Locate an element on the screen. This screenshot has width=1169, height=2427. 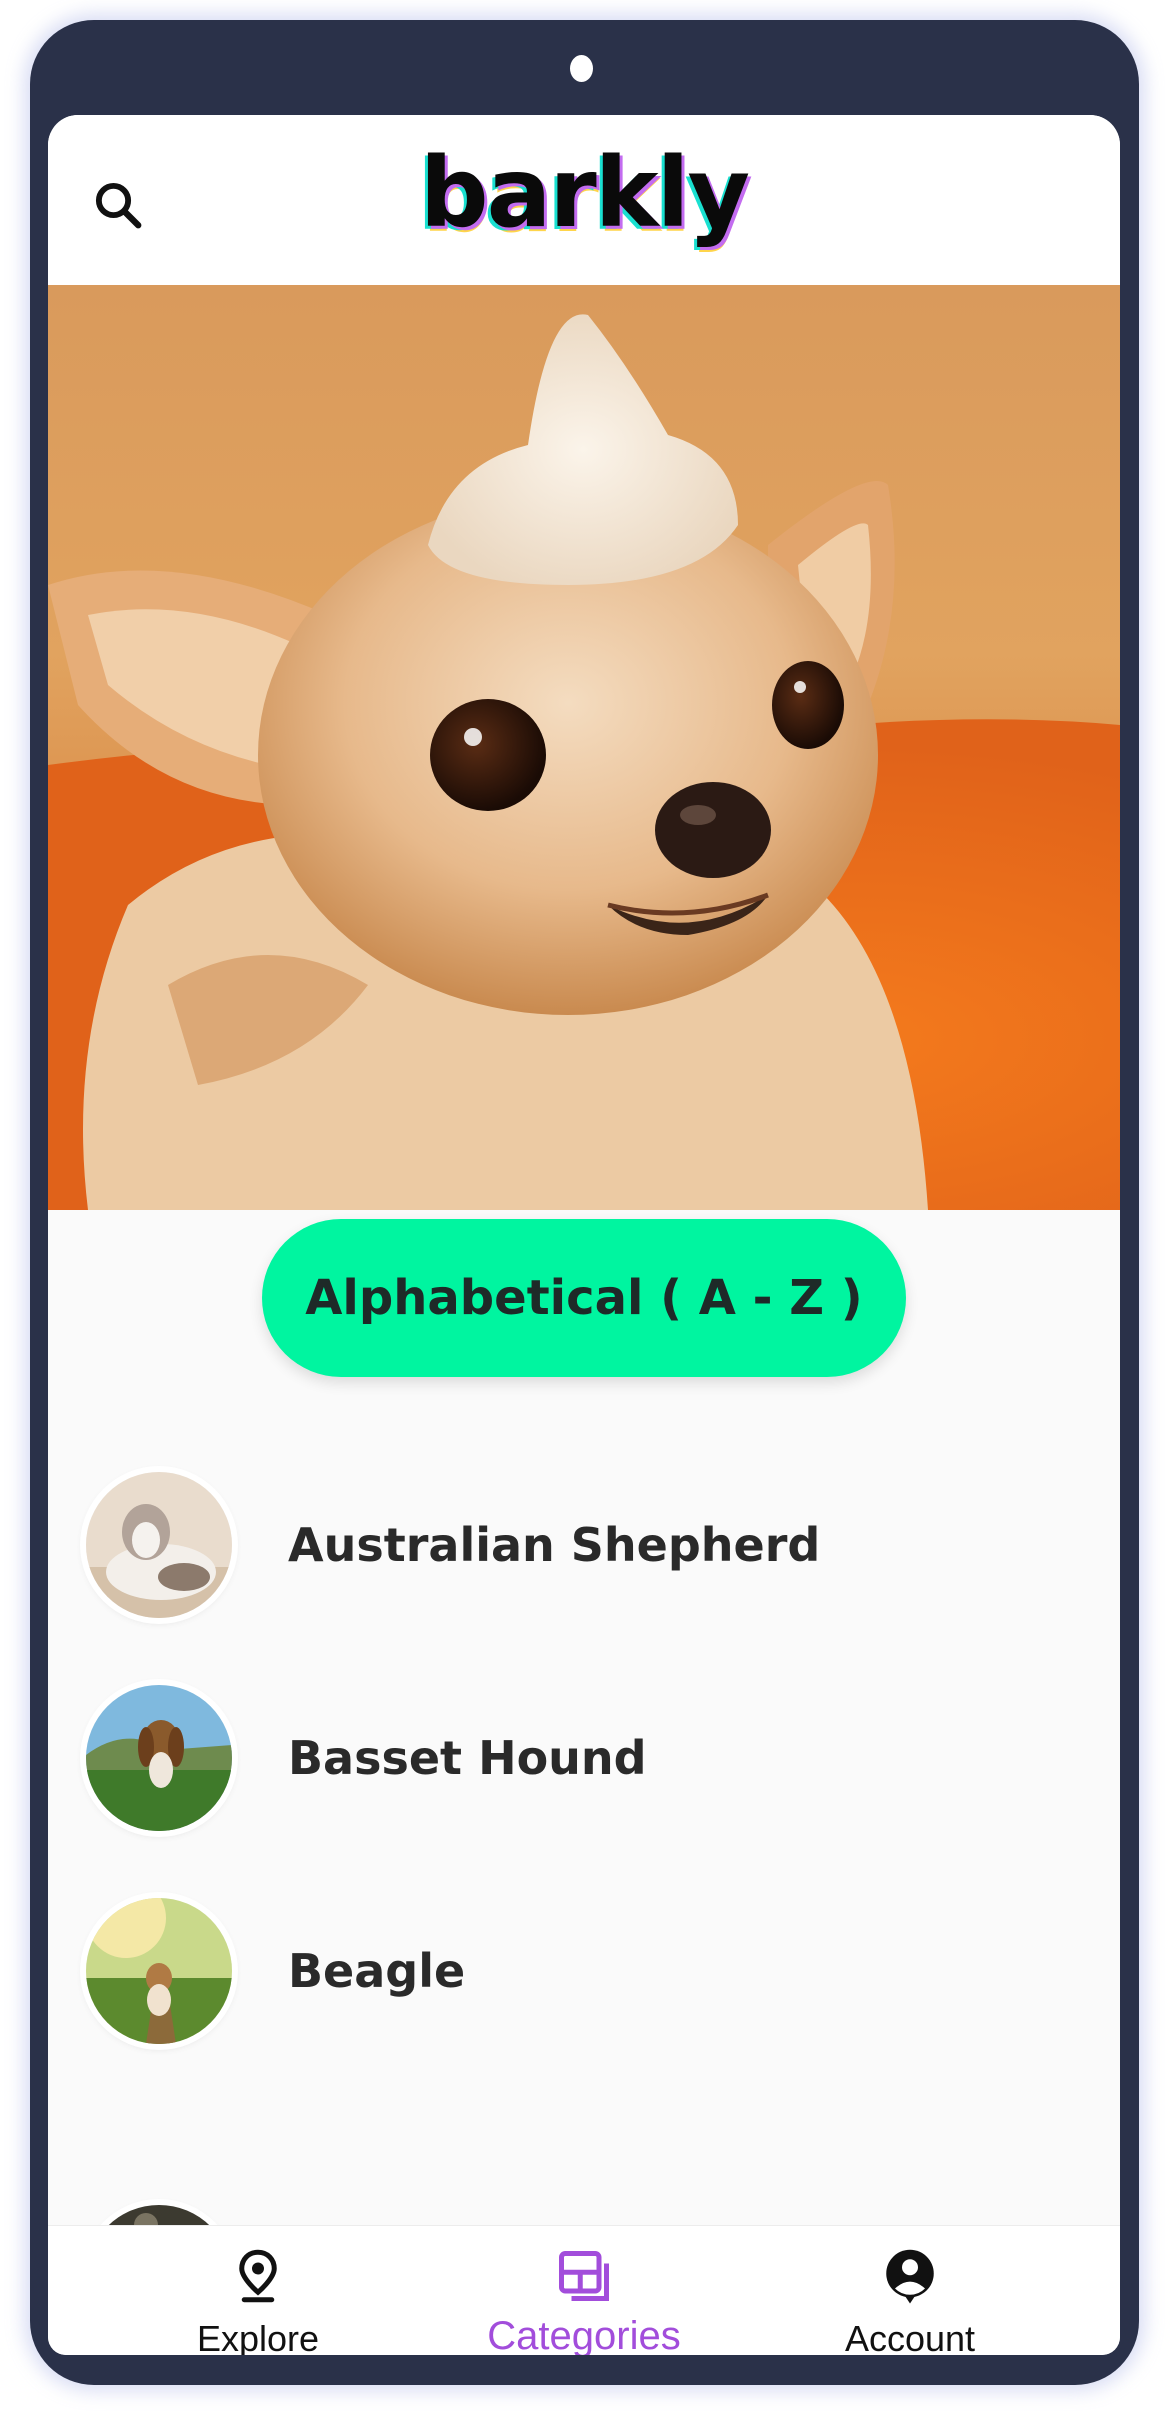
sort-alphabetical-button: Alphabetical ( A - Z ) is located at coordinates (584, 1298).